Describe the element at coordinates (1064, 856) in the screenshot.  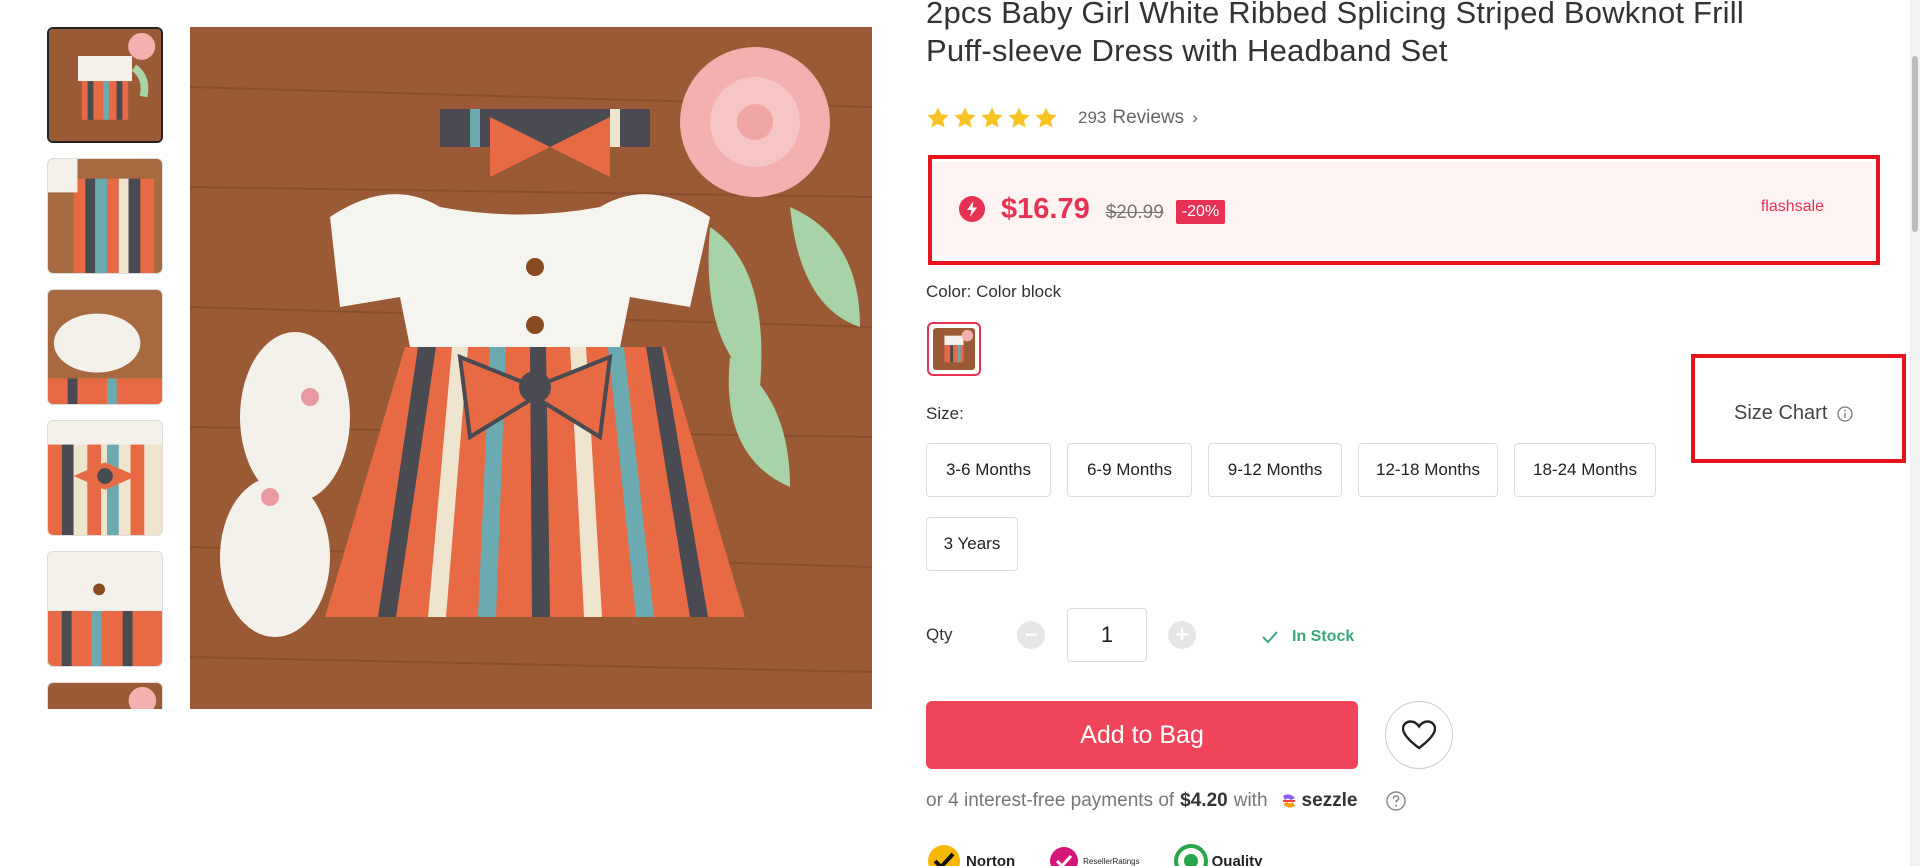
I see `resellerratings-icon` at that location.